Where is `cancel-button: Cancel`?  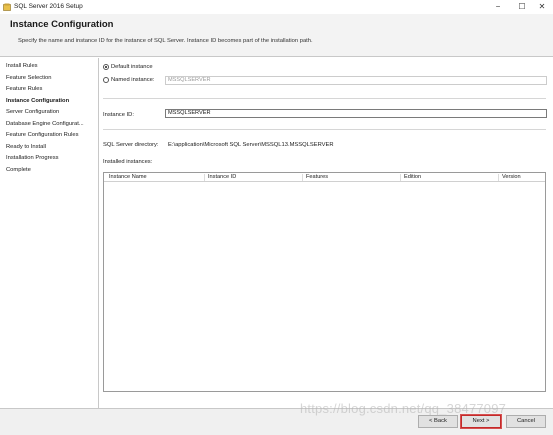 cancel-button: Cancel is located at coordinates (526, 421).